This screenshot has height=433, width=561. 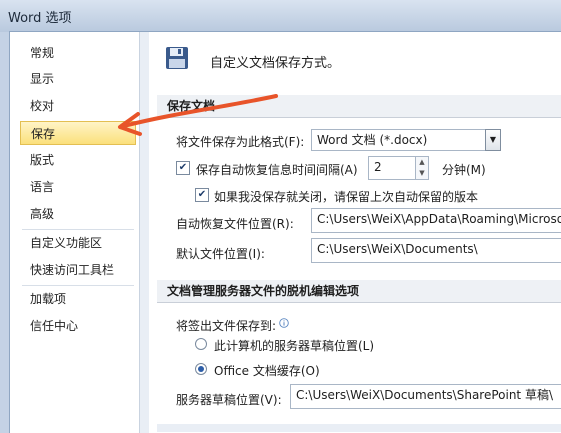 I want to click on autorecover-label: 保存自动恢复信息时间间隔(A), so click(x=277, y=170).